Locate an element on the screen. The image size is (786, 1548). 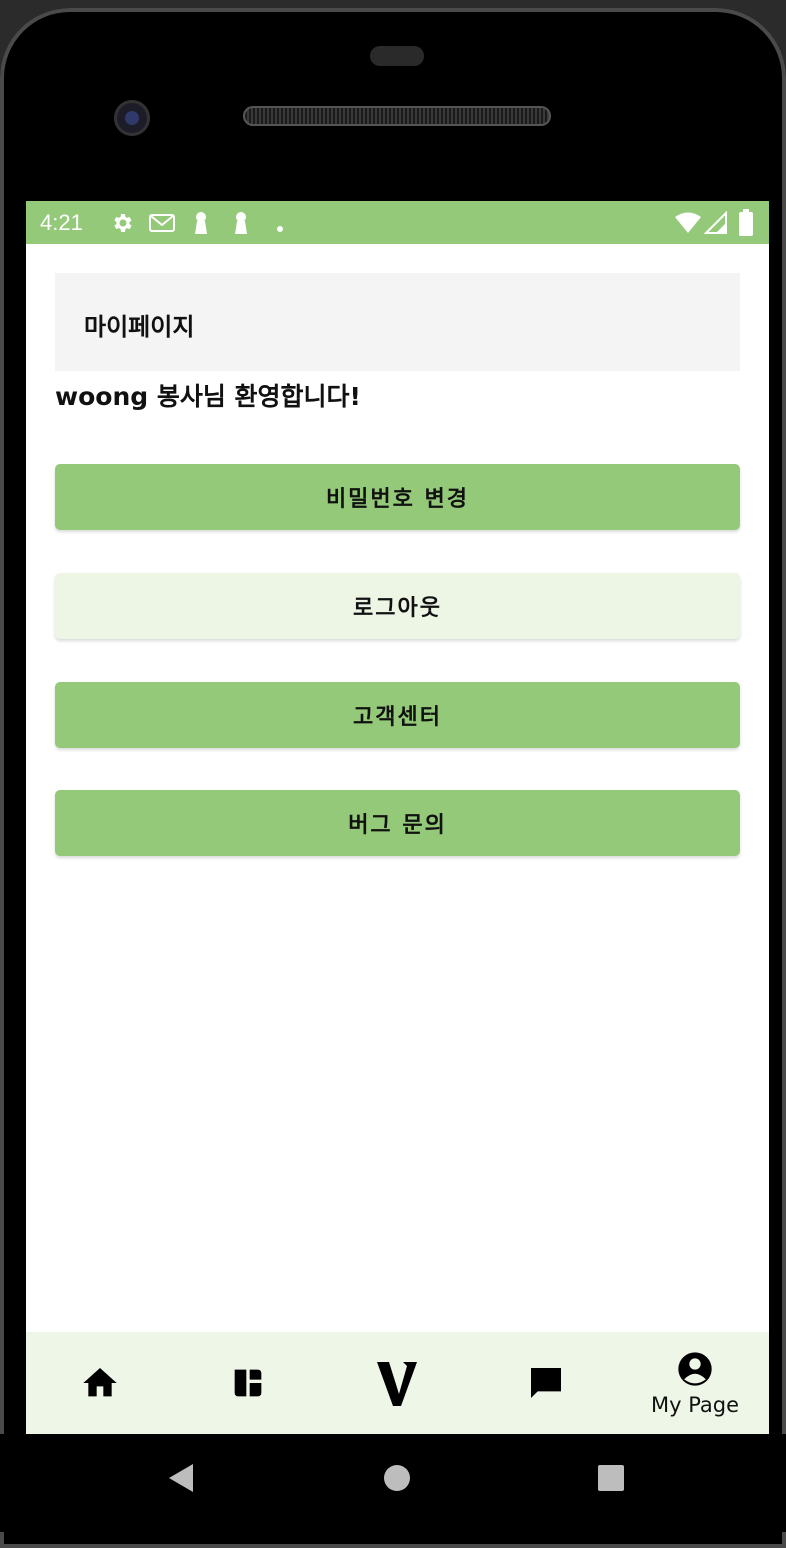
nav-chat is located at coordinates (546, 1383).